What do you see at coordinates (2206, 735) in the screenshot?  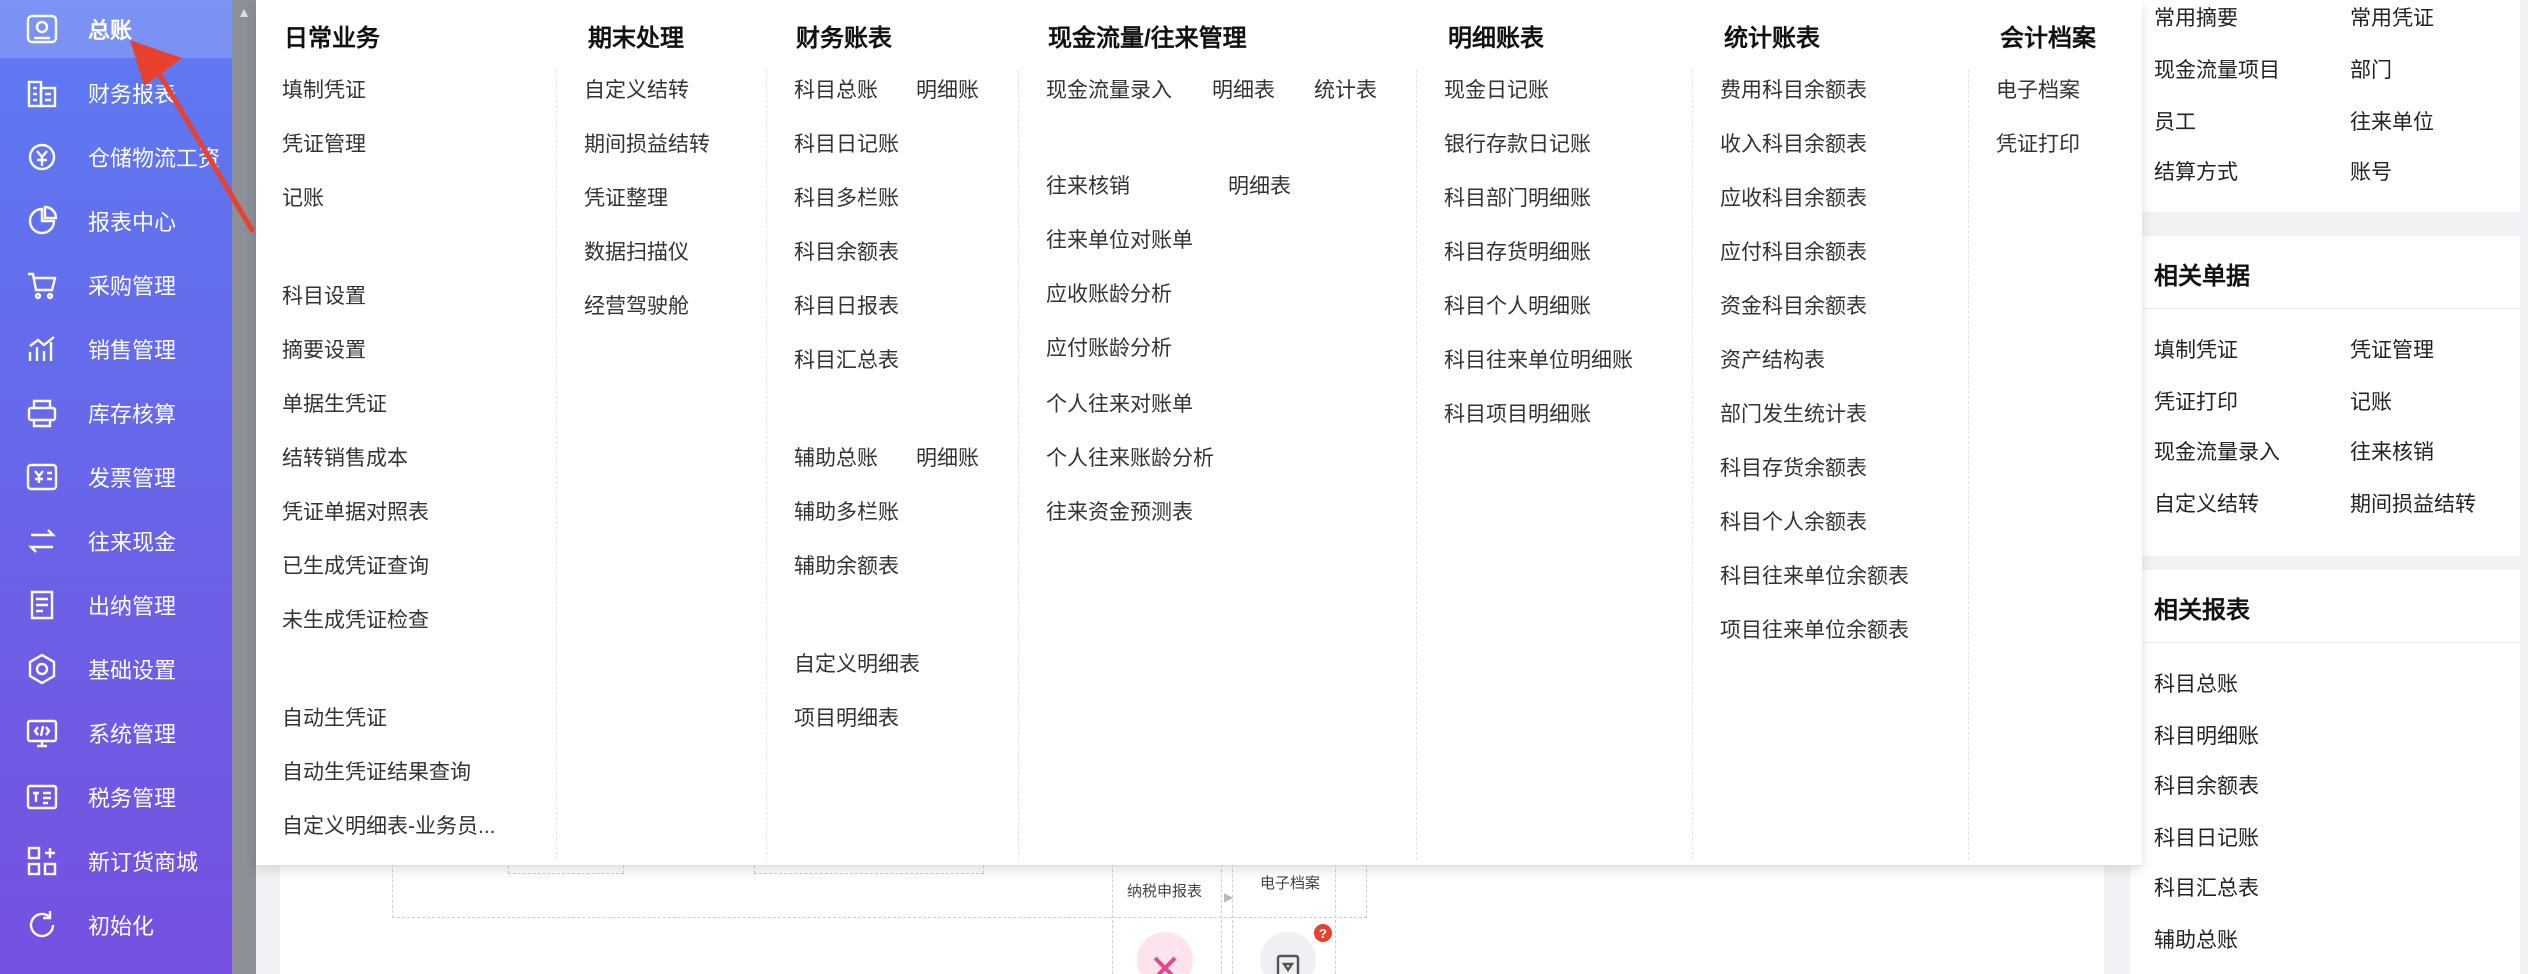 I see `right-link: 科目明细账` at bounding box center [2206, 735].